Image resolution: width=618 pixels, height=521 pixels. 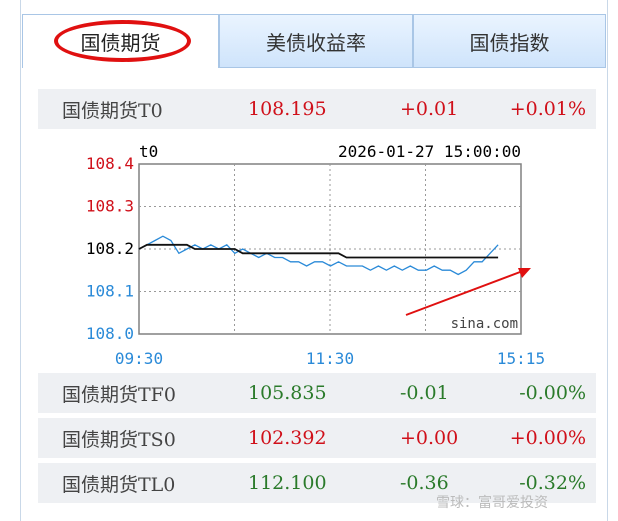 What do you see at coordinates (552, 483) in the screenshot?
I see `quote-pct: -0.32%` at bounding box center [552, 483].